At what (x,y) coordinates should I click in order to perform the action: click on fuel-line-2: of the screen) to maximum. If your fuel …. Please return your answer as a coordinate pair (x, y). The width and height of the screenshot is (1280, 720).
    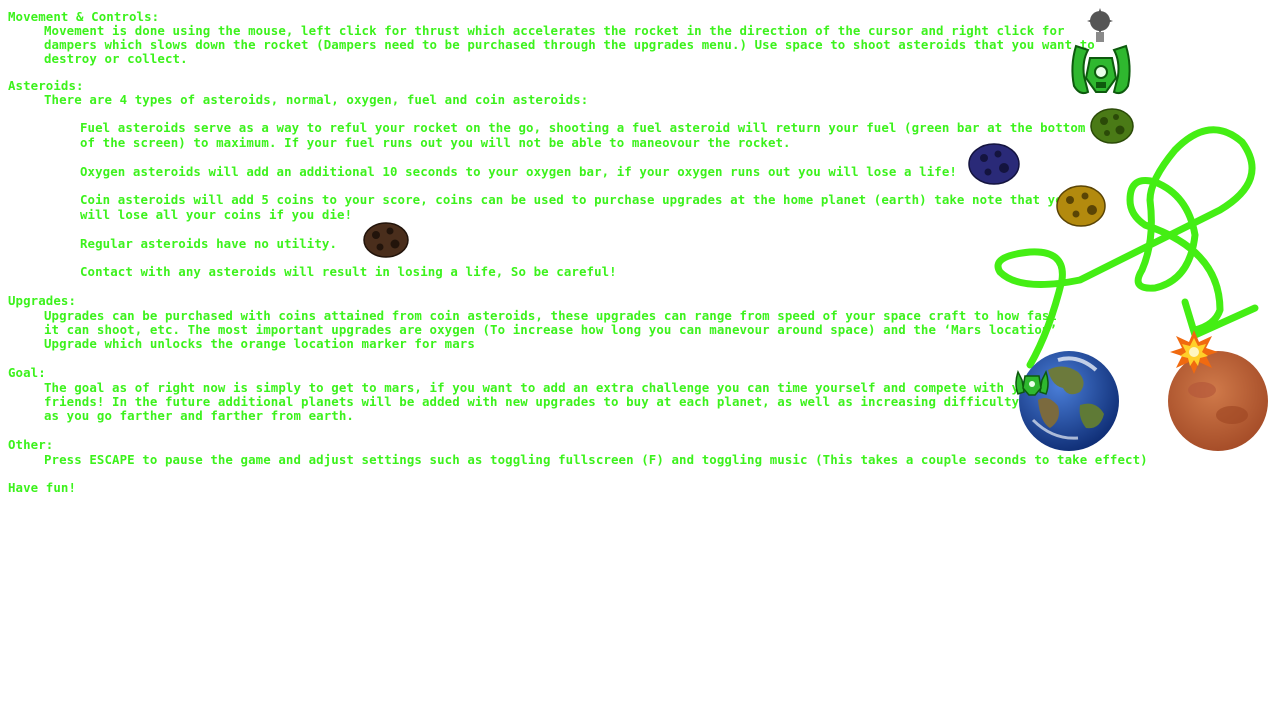
    Looking at the image, I should click on (435, 142).